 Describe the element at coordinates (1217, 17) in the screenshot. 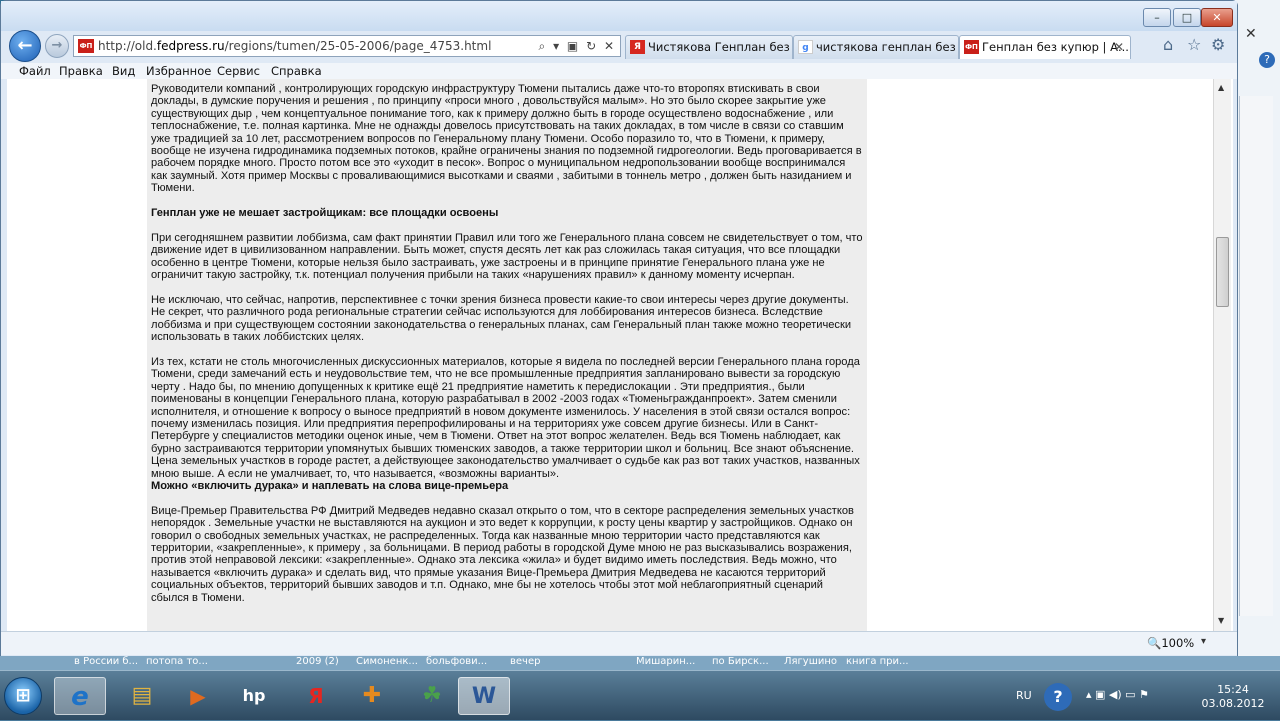

I see `close-window-button: ✕` at that location.